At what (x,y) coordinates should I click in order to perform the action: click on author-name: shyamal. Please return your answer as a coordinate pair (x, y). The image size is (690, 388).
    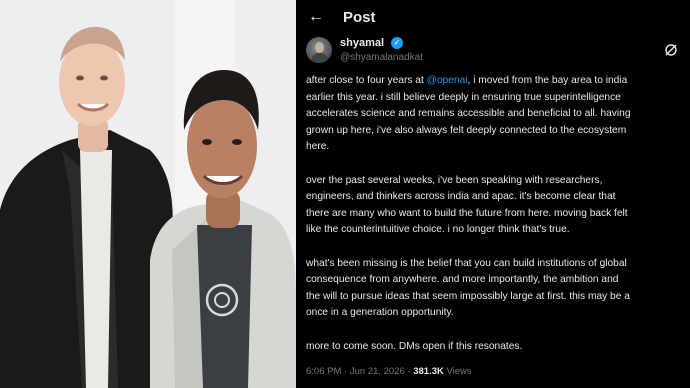
    Looking at the image, I should click on (362, 43).